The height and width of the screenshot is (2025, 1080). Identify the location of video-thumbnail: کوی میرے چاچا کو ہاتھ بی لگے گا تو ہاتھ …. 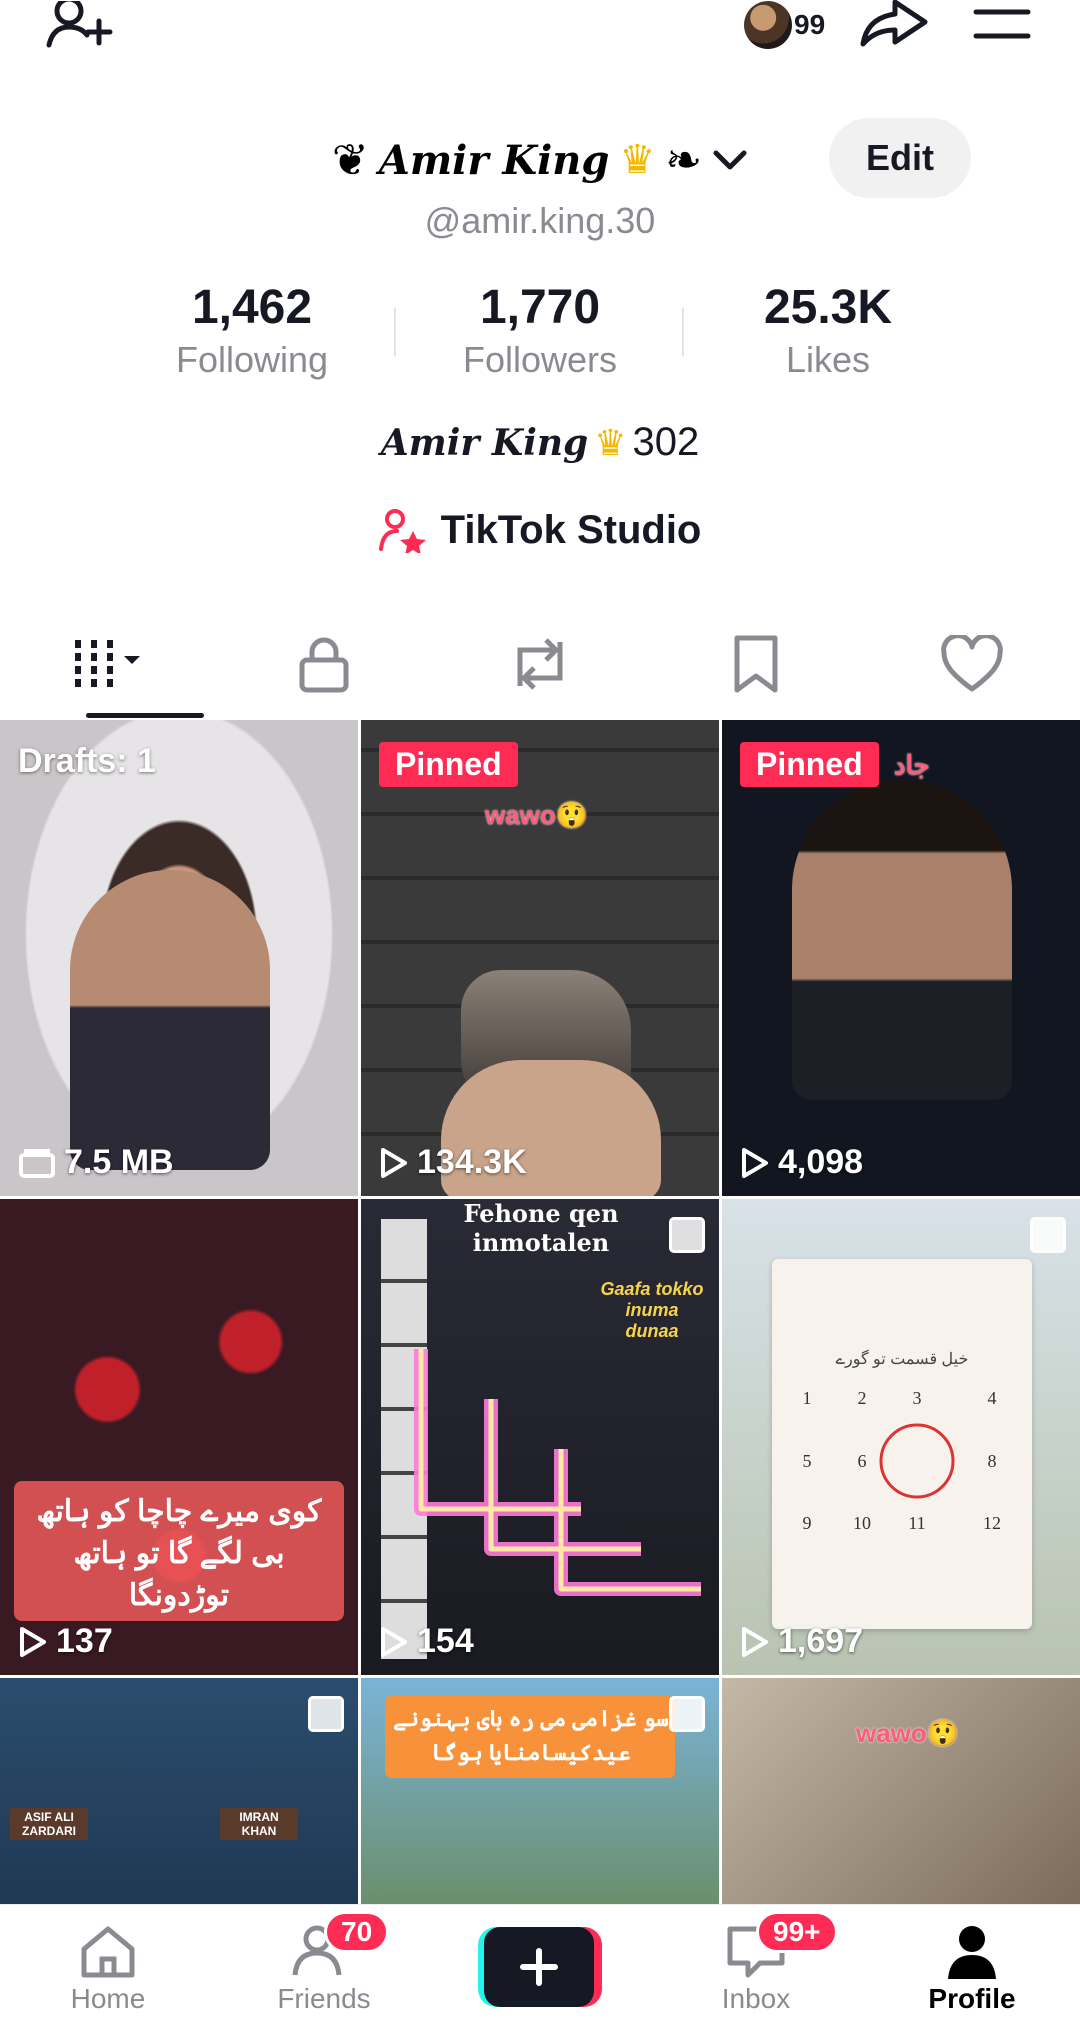
(179, 1437).